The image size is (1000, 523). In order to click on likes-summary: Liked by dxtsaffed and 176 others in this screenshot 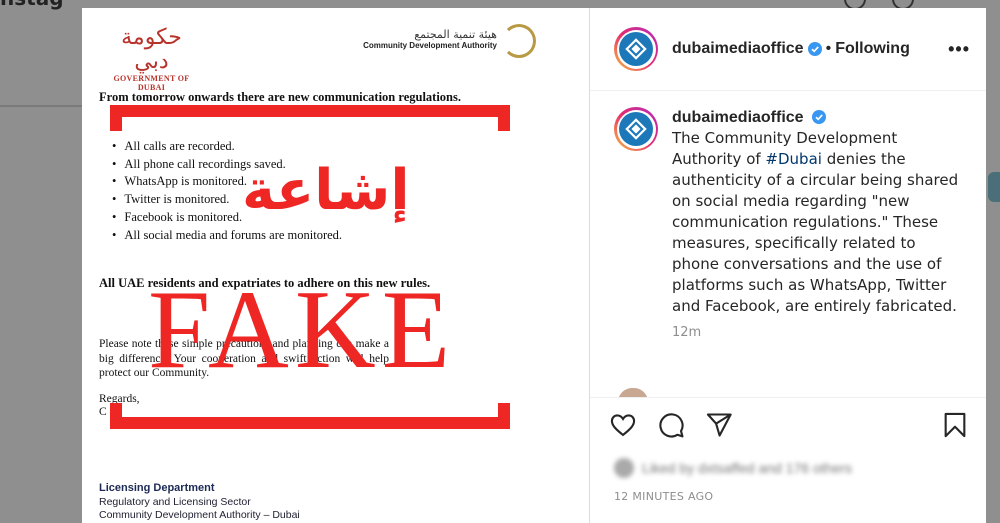, I will do `click(733, 468)`.